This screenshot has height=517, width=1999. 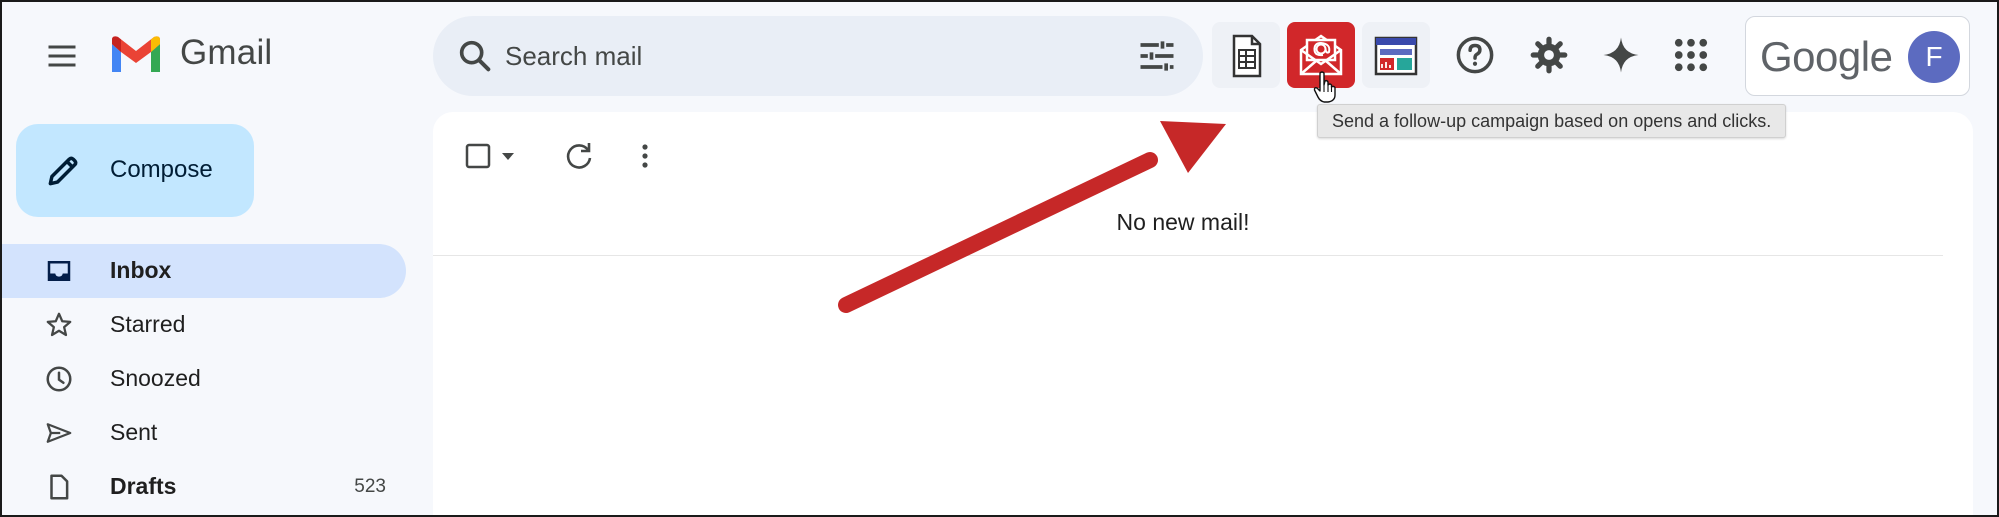 I want to click on spreadsheet-addon-button, so click(x=1246, y=55).